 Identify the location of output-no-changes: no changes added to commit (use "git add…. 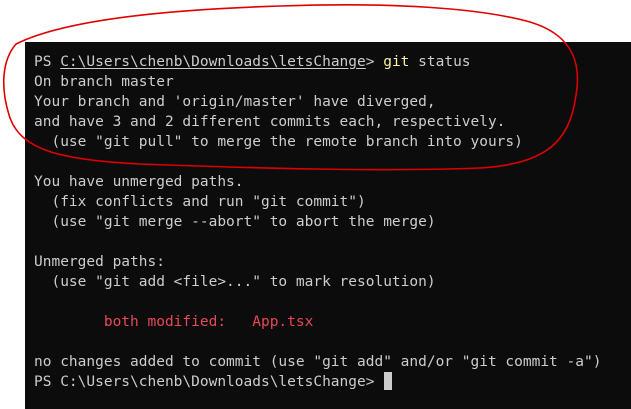
(318, 362).